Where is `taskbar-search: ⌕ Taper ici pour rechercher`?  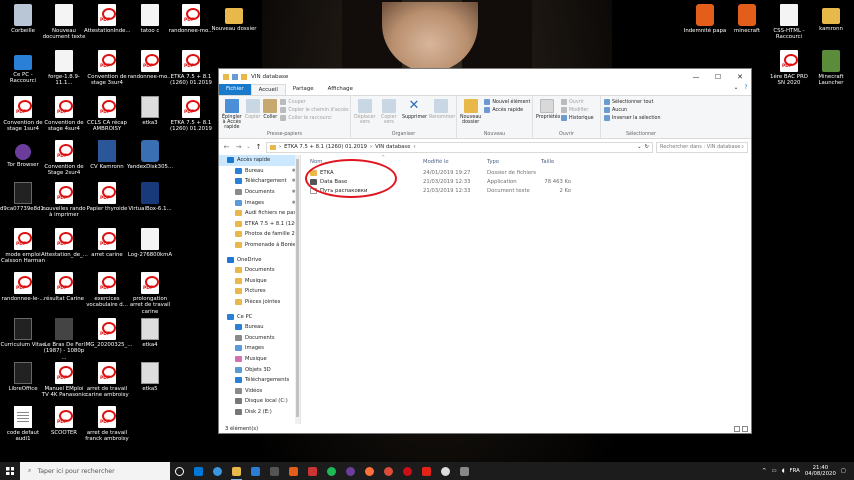
taskbar-search: ⌕ Taper ici pour rechercher is located at coordinates (95, 471).